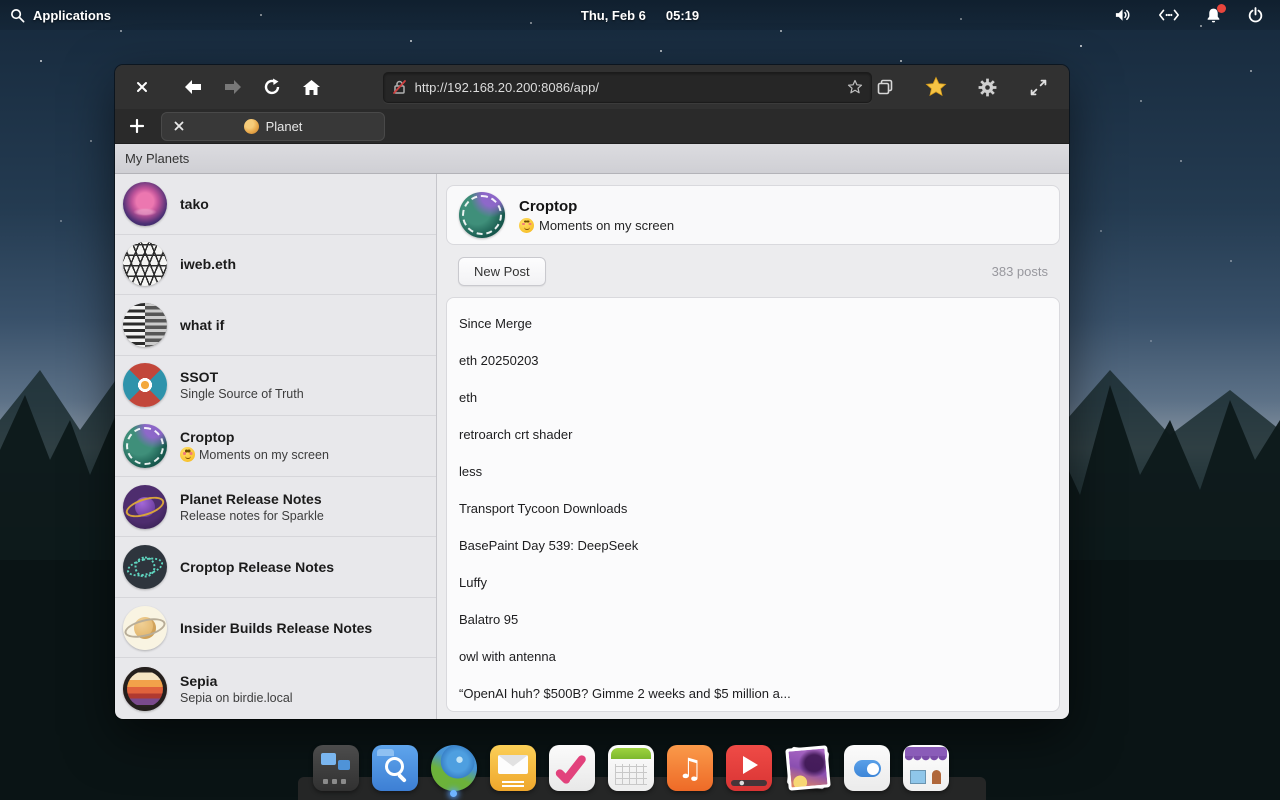 The image size is (1280, 800). Describe the element at coordinates (454, 768) in the screenshot. I see `web-browser-icon` at that location.